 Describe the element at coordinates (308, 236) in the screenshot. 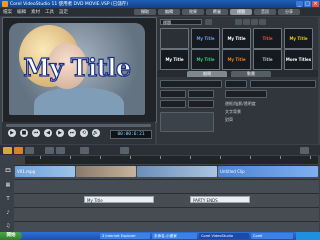

I see `system-tray` at that location.